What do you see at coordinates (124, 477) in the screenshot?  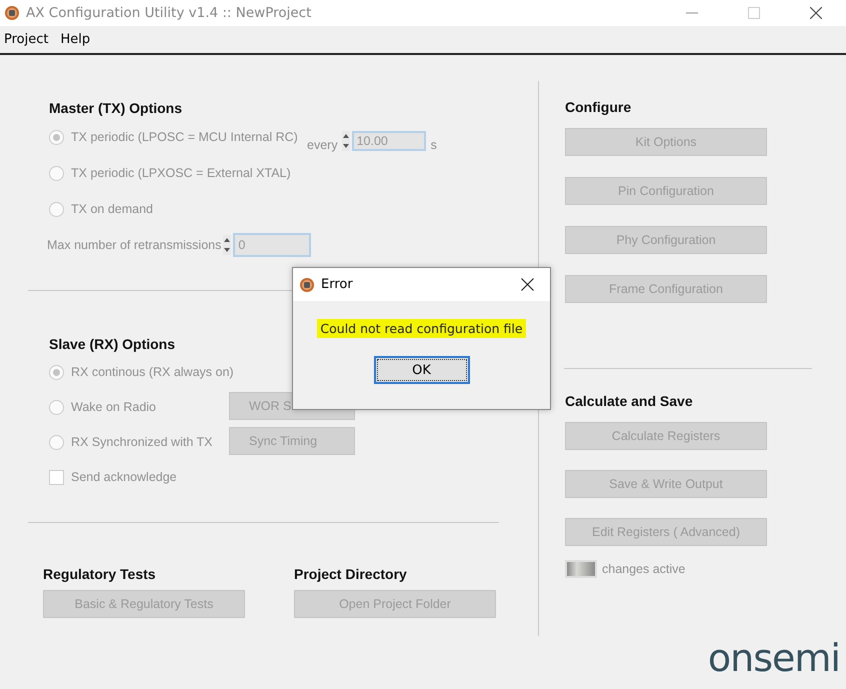 I see `checkbox-label: Send acknowledge` at bounding box center [124, 477].